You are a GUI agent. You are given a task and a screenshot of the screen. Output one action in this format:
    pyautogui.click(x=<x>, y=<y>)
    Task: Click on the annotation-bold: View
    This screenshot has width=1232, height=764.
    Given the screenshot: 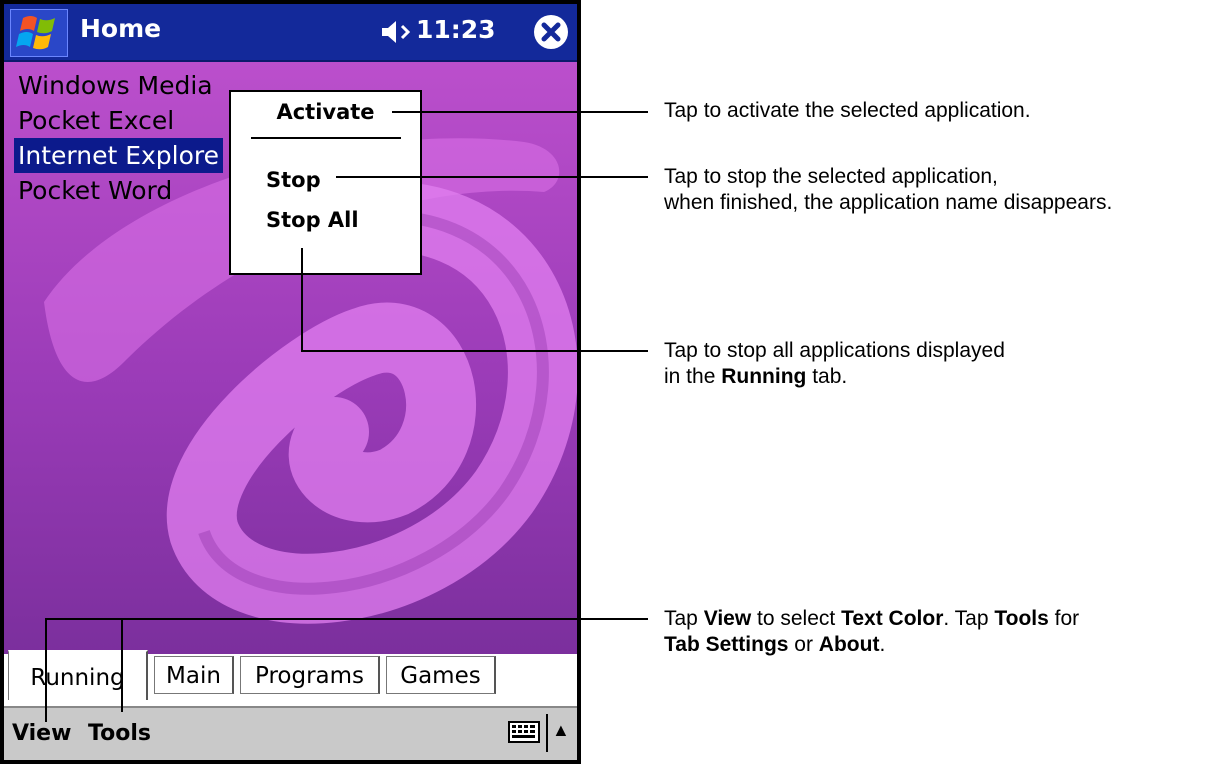 What is the action you would take?
    pyautogui.click(x=727, y=618)
    